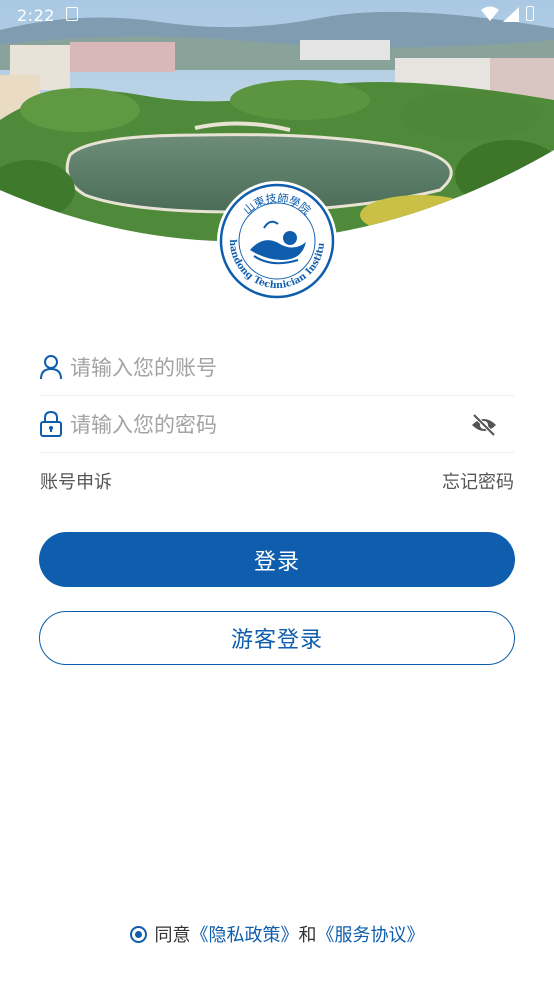 The height and width of the screenshot is (984, 554). I want to click on account-links-row: 账号申诉 忘记密码, so click(277, 481).